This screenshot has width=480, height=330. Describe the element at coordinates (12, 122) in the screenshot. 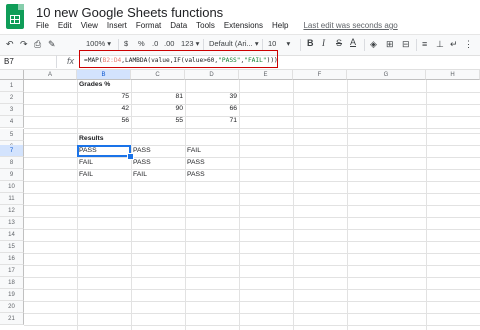

I see `row-header-4: 4` at that location.